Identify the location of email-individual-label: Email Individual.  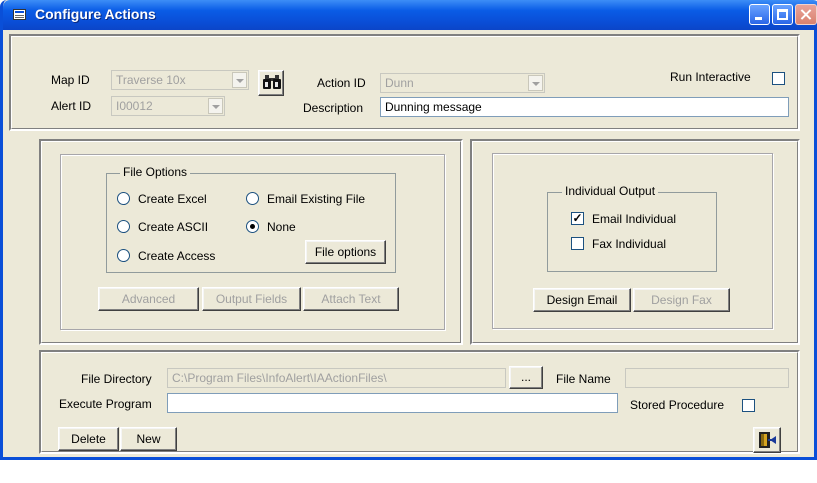
(634, 219).